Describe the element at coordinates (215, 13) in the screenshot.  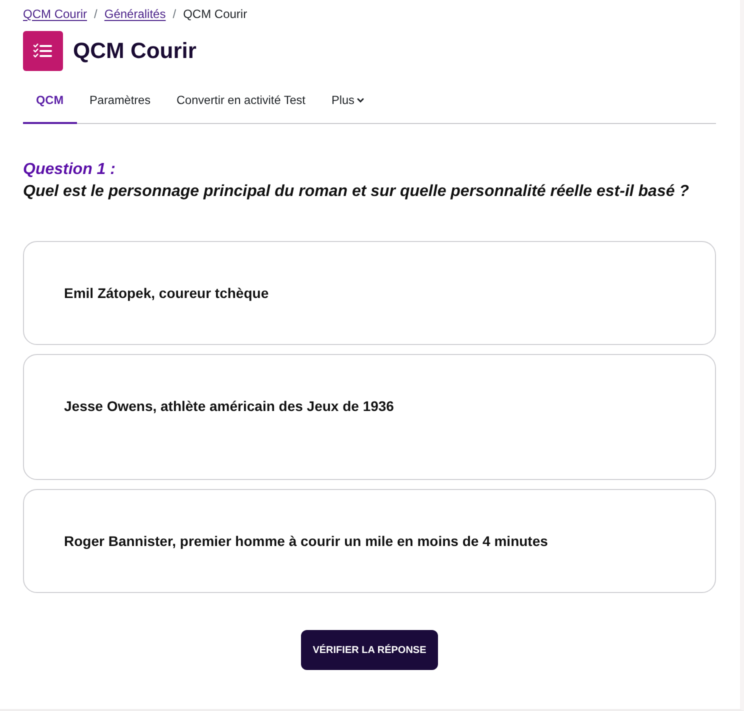
I see `breadcrumb-current: QCM Courir` at that location.